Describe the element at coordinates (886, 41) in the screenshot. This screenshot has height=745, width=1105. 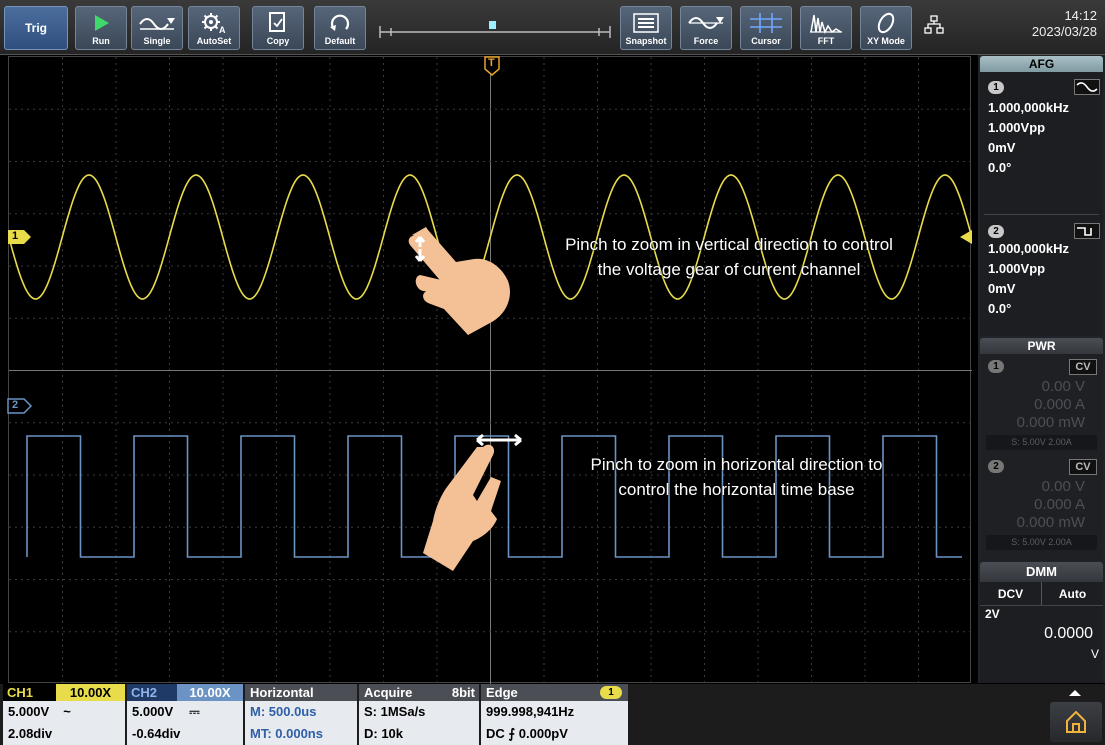
I see `xy-mode-label: XY Mode` at that location.